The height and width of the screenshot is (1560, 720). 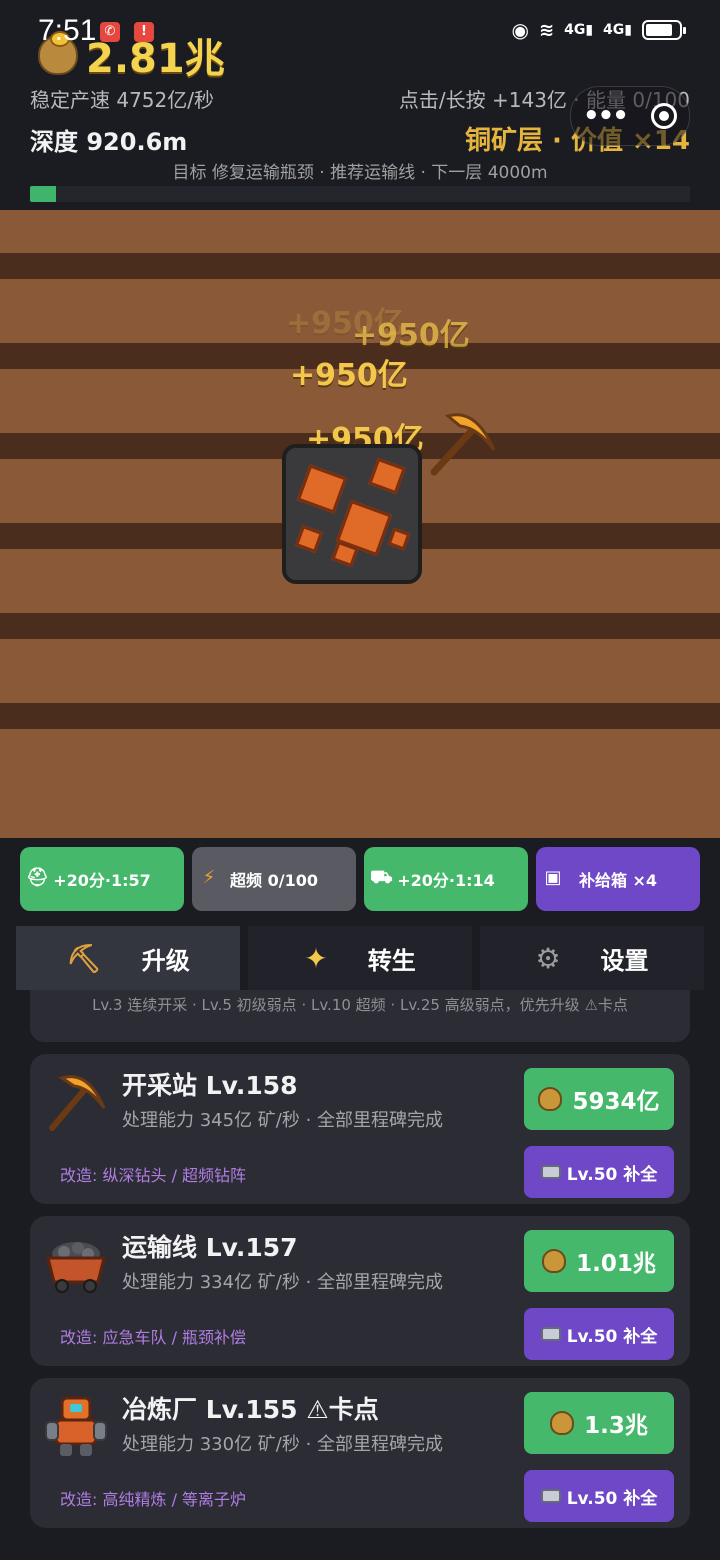 What do you see at coordinates (43, 194) in the screenshot?
I see `depth-progress-fill` at bounding box center [43, 194].